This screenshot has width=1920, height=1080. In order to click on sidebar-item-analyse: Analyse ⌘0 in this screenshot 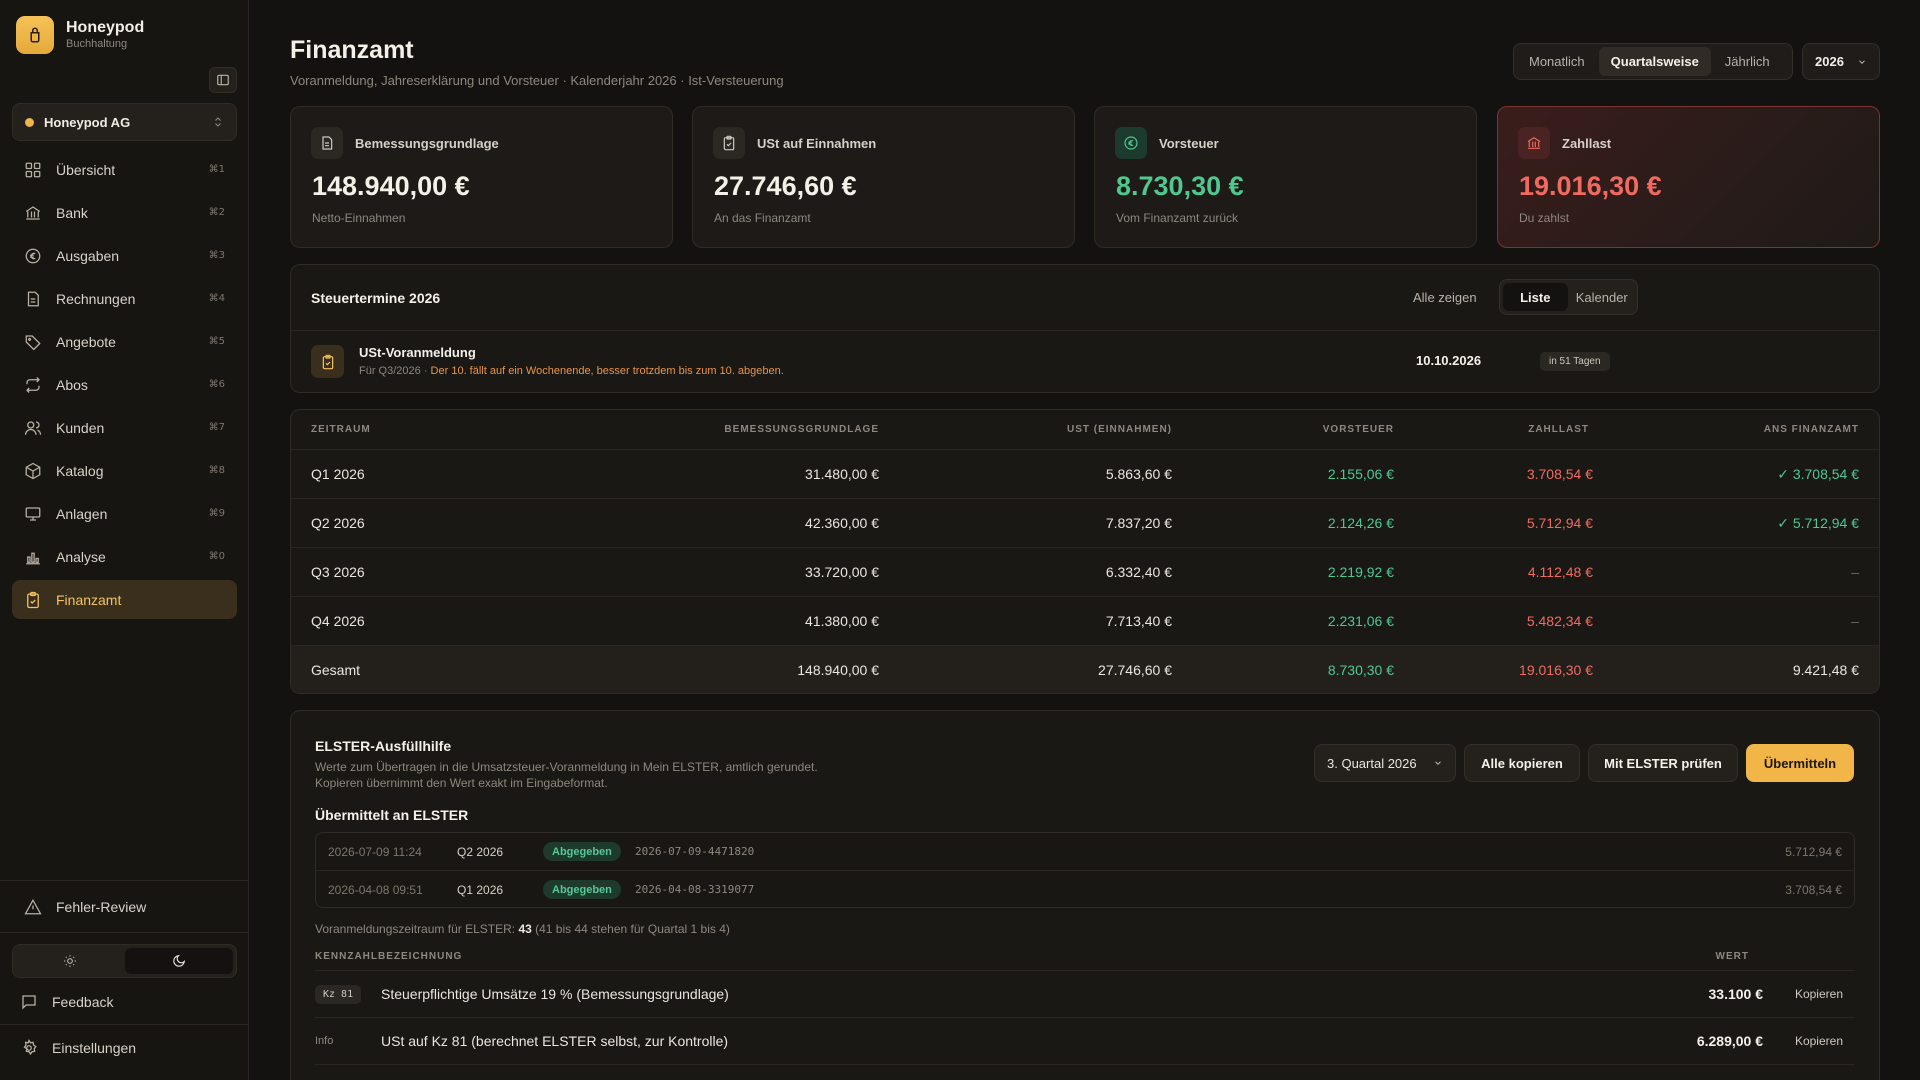, I will do `click(124, 556)`.